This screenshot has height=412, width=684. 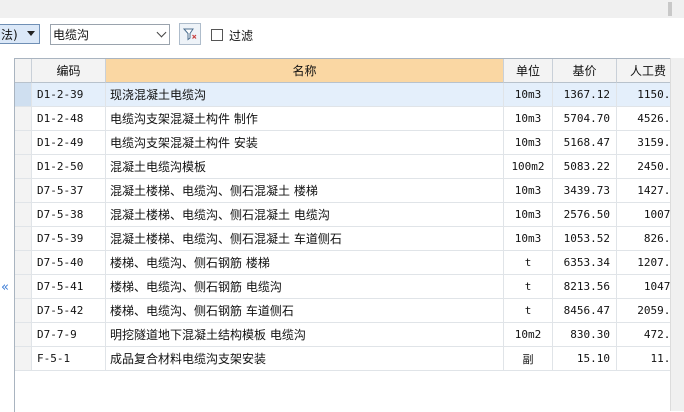 I want to click on cell-code: F-5-1, so click(x=69, y=359).